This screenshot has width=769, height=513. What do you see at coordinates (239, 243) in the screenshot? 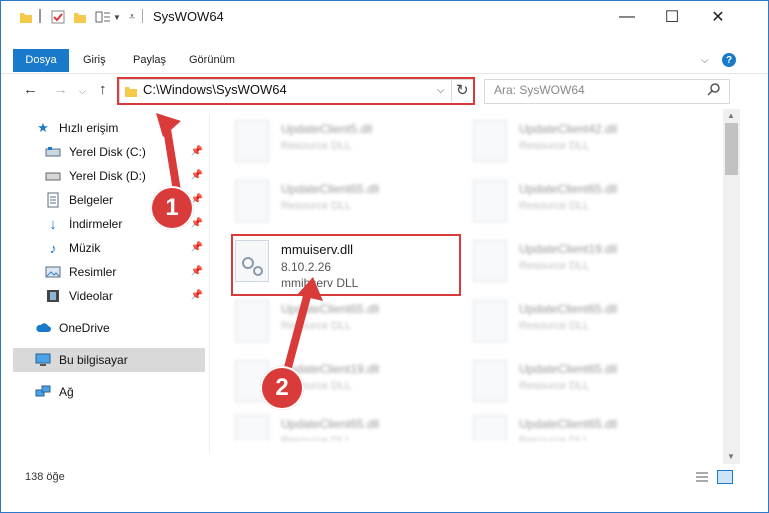
I see `annotation-arrows` at bounding box center [239, 243].